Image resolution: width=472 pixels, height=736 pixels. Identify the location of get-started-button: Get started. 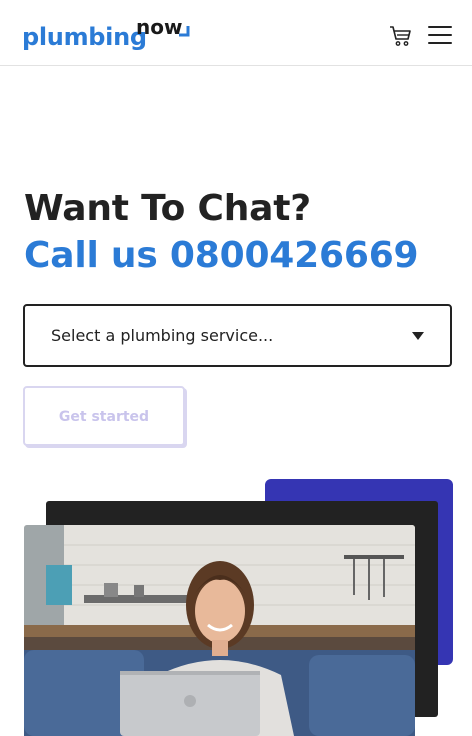
(104, 416).